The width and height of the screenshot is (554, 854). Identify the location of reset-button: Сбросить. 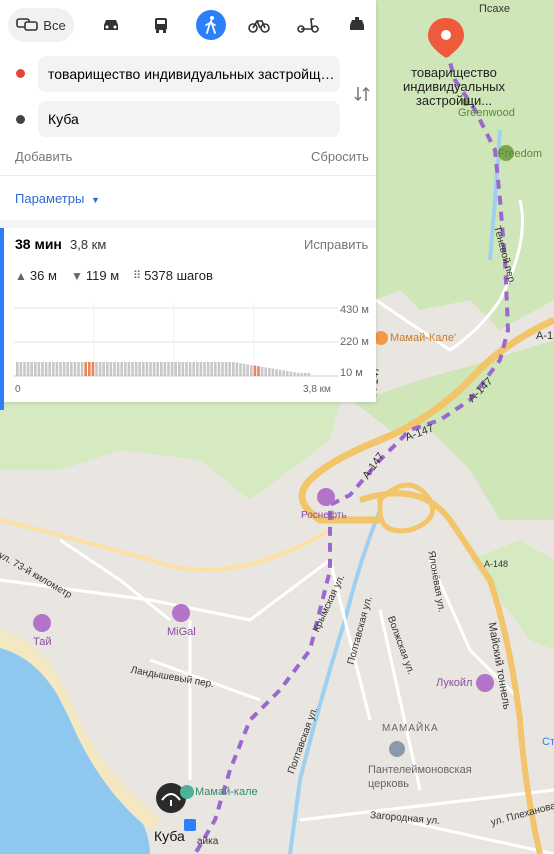
(340, 156).